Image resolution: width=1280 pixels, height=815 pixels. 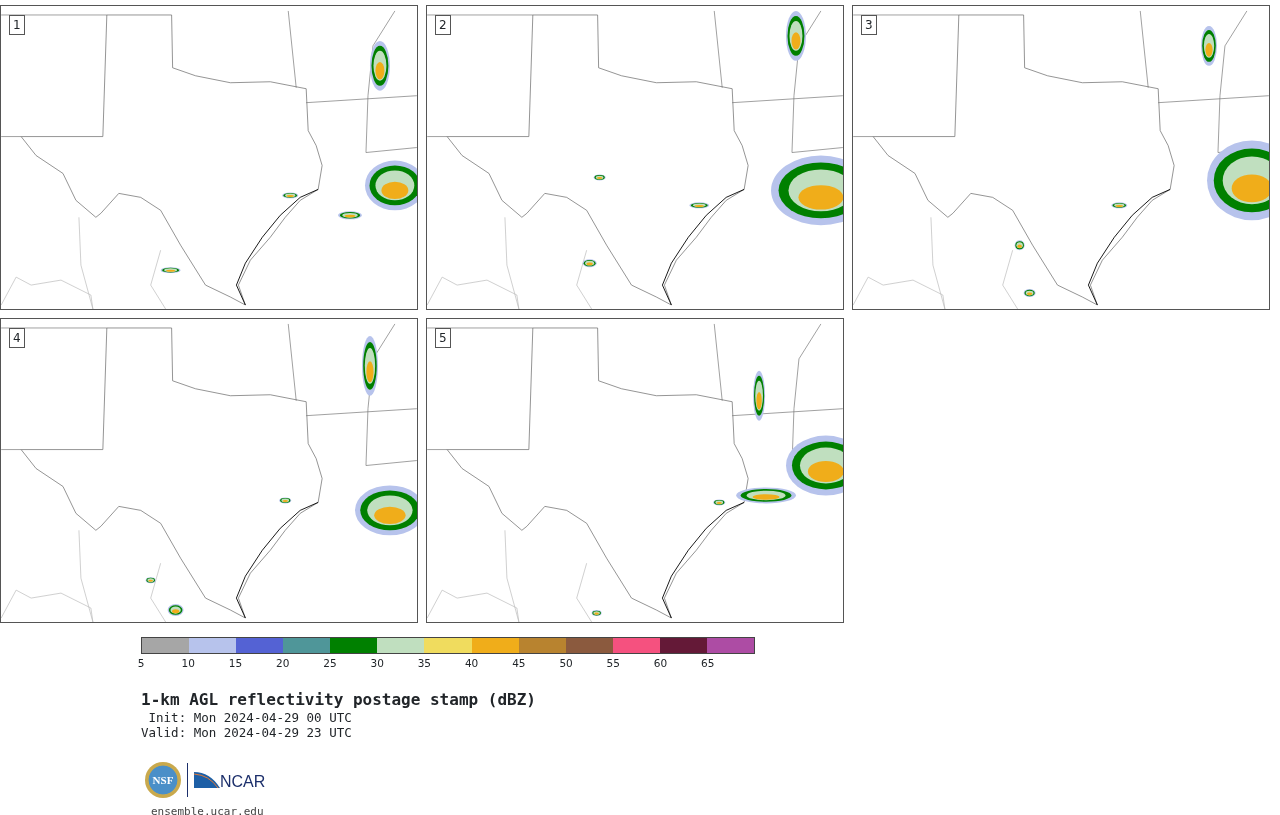 I want to click on tick-label: 50, so click(x=566, y=663).